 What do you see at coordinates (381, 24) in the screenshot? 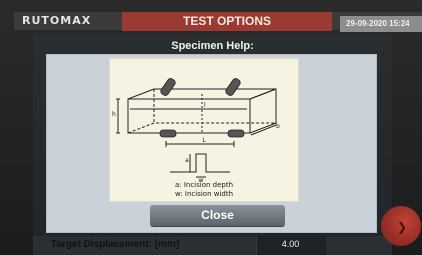
I see `datetime-display: 29-09-2020 15:24` at bounding box center [381, 24].